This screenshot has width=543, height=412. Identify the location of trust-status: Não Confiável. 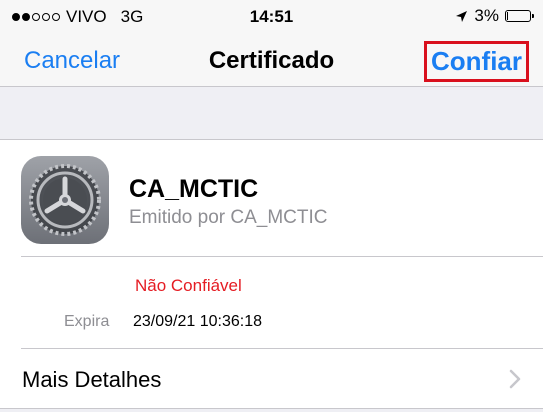
(188, 285).